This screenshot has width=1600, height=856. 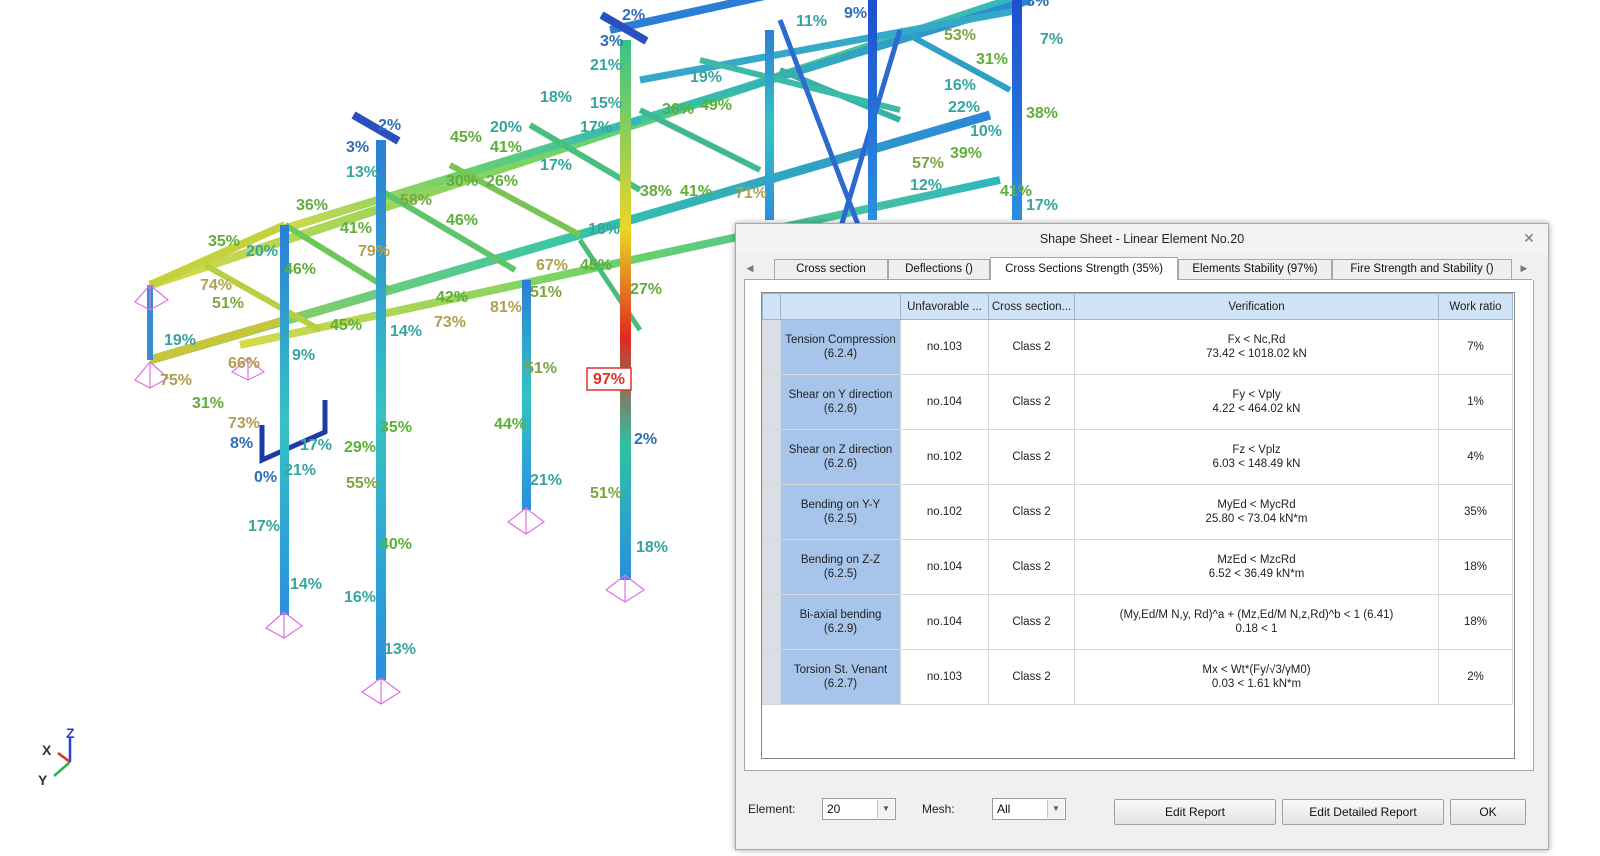 I want to click on verification-formula: Fy < Vply 4.22 < 464.02 kN, so click(x=1256, y=402).